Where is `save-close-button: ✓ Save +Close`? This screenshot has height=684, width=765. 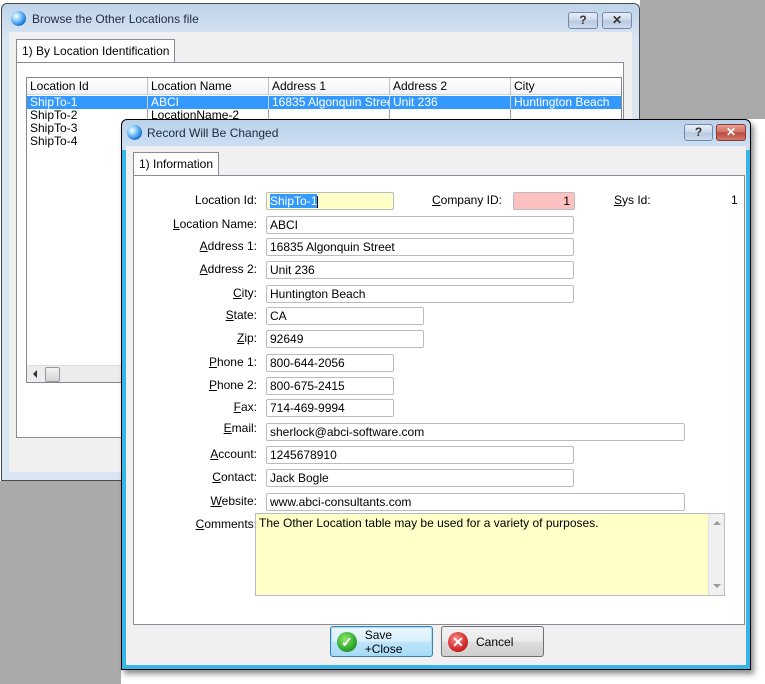
save-close-button: ✓ Save +Close is located at coordinates (381, 641).